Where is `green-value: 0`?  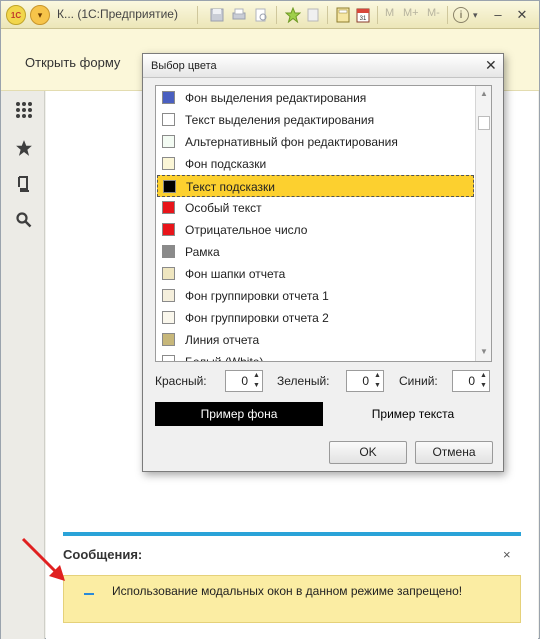 green-value: 0 is located at coordinates (360, 381).